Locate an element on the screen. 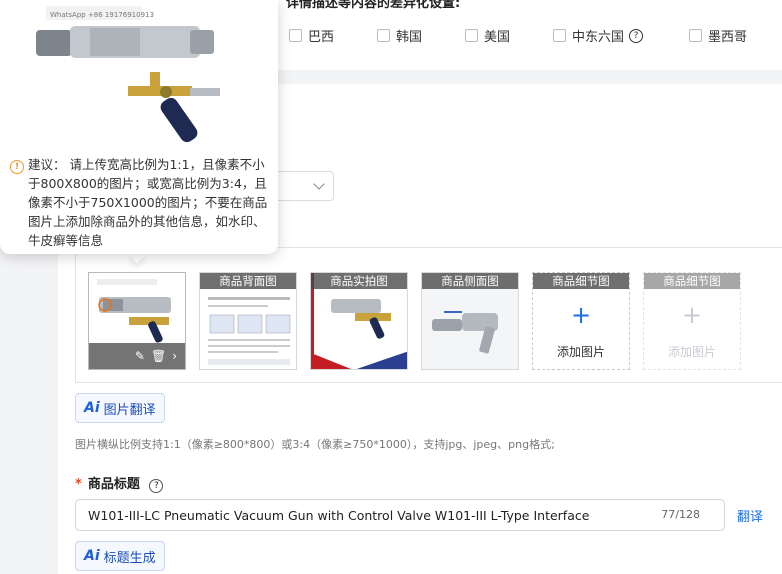  image-slot-main: ✎ 🗑 › is located at coordinates (137, 321).